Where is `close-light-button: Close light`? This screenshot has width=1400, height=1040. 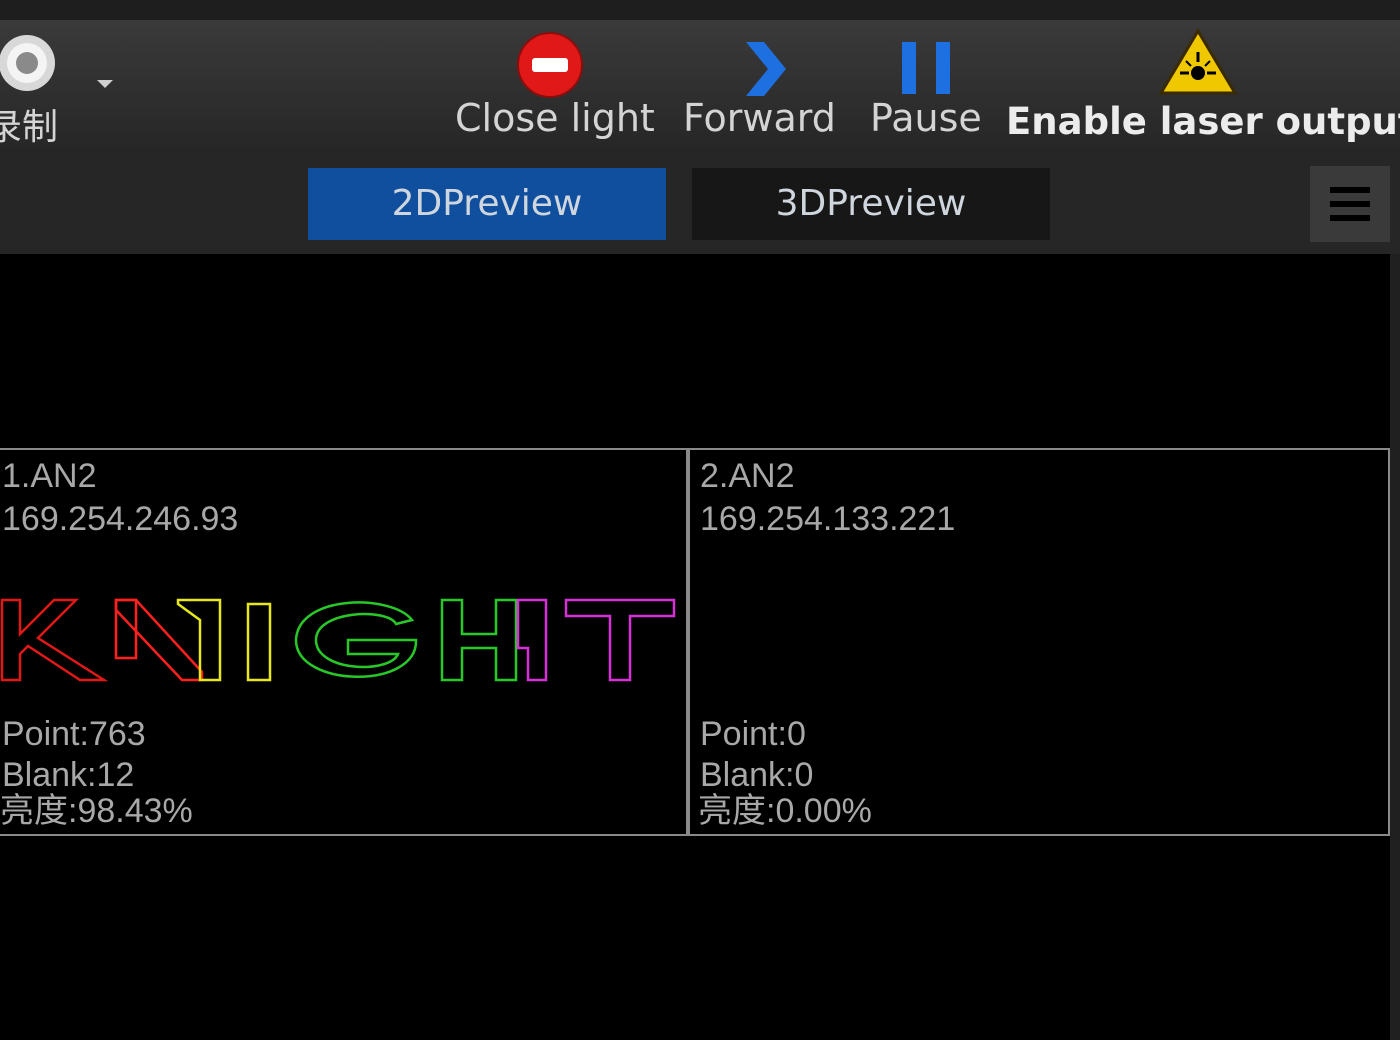
close-light-button: Close light is located at coordinates (552, 86).